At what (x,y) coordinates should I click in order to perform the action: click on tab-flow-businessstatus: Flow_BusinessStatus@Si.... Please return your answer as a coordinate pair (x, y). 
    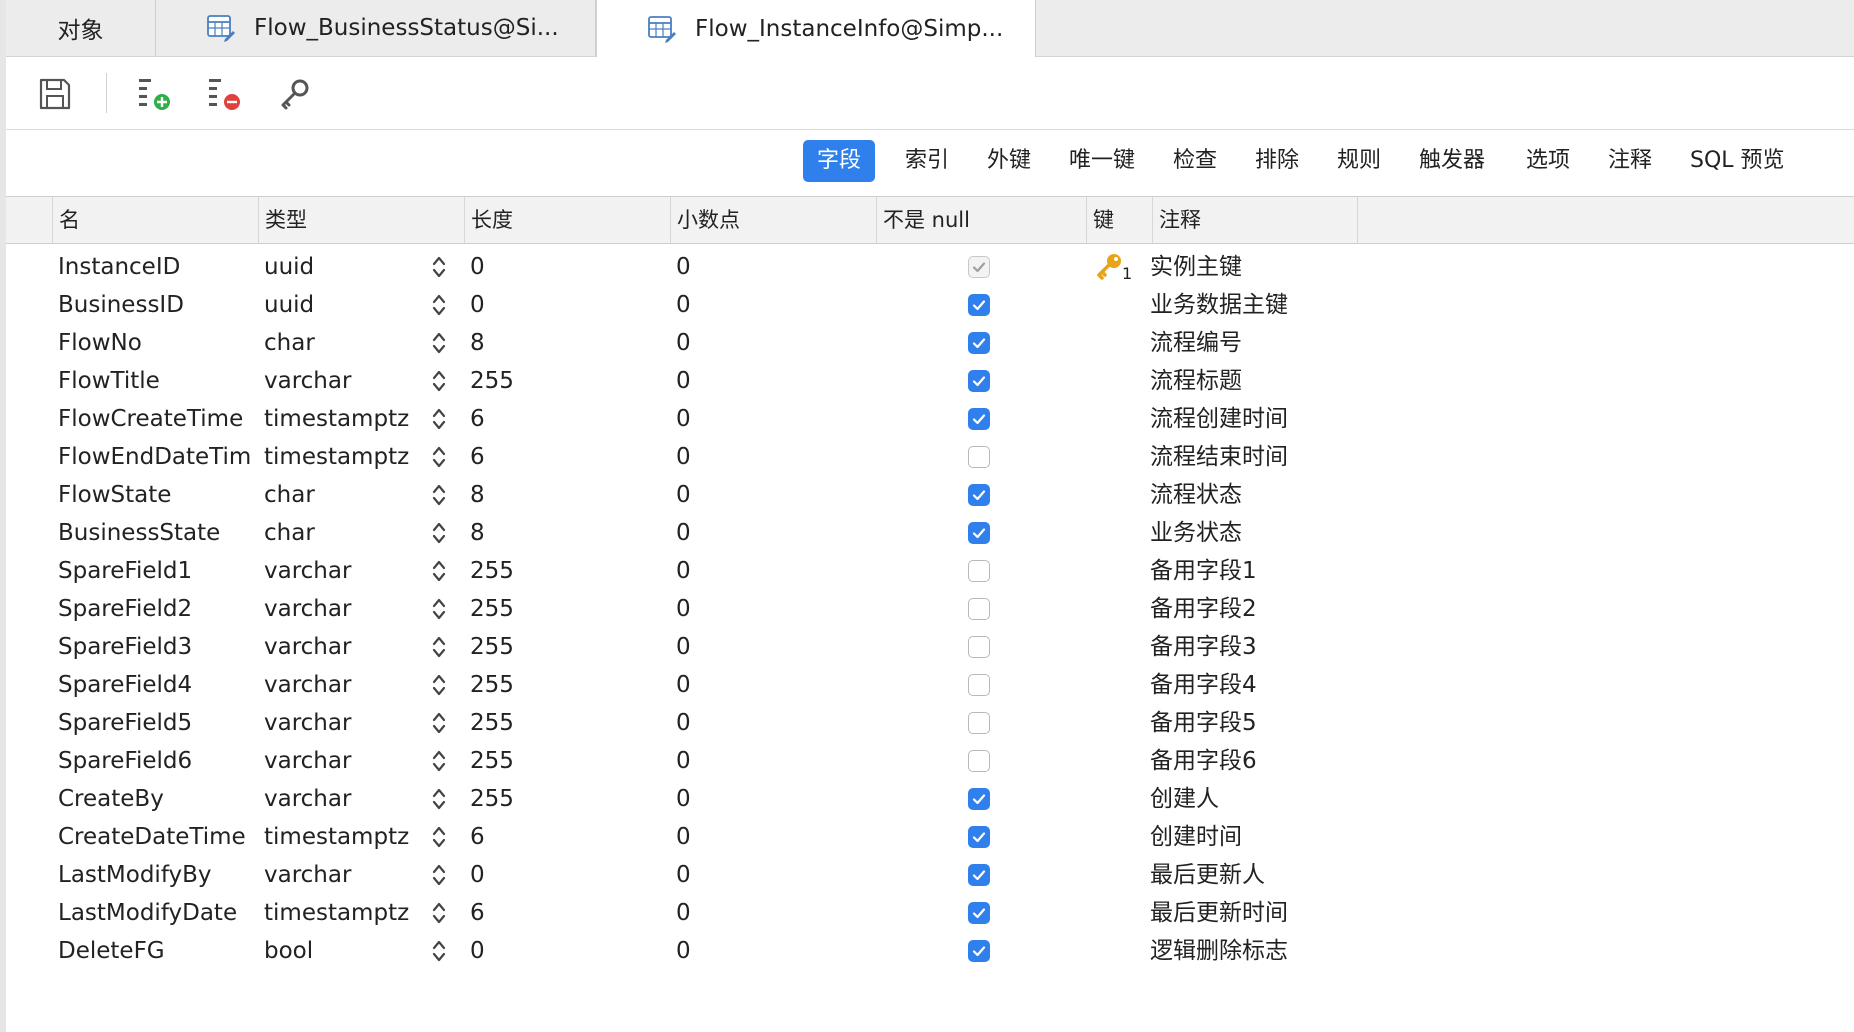
    Looking at the image, I should click on (376, 28).